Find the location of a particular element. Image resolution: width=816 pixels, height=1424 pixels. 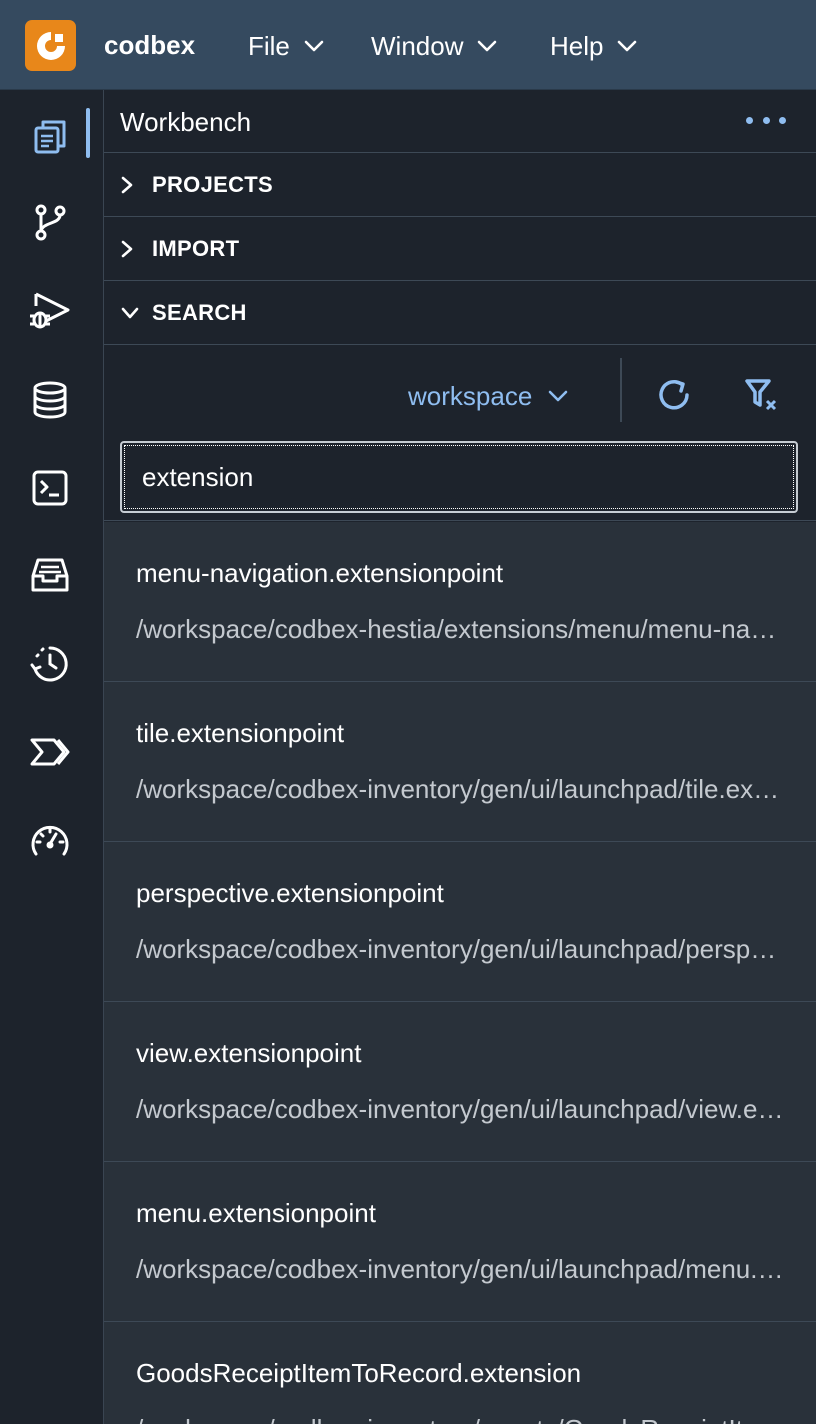

result-name: menu-navigation.extensionpoint is located at coordinates (320, 573).